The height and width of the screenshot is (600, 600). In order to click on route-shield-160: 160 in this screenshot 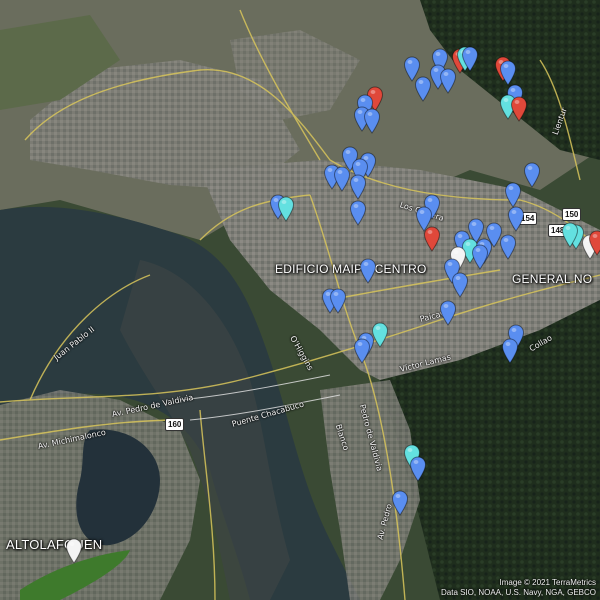, I will do `click(175, 424)`.